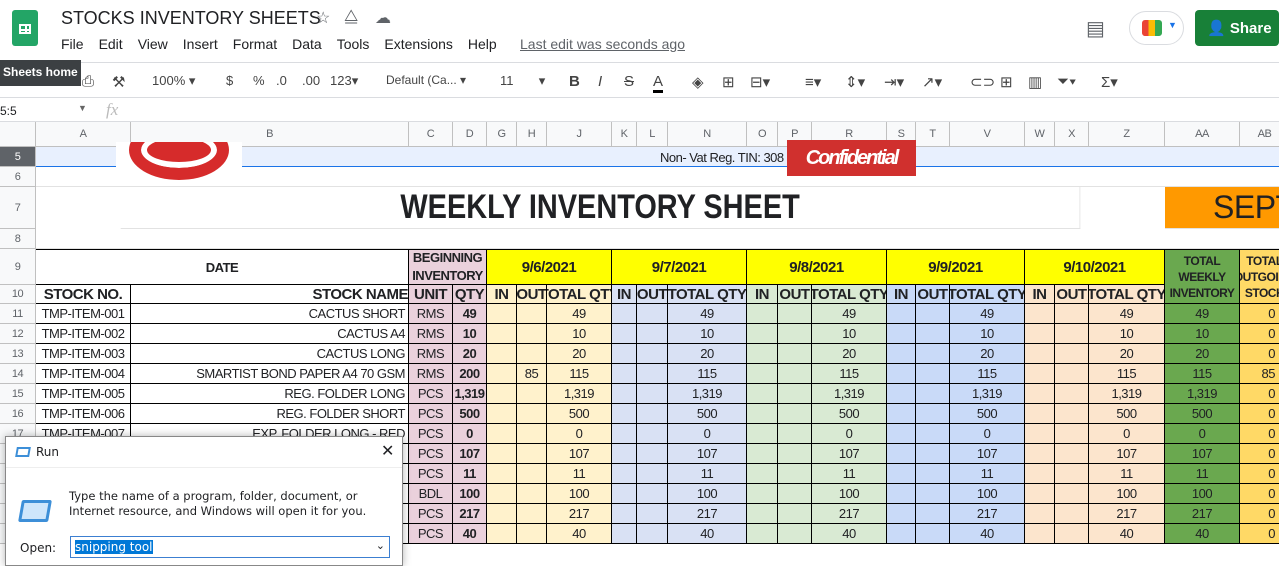 The height and width of the screenshot is (566, 1279). I want to click on stock-name-cell: CACTUS LONG, so click(270, 354).